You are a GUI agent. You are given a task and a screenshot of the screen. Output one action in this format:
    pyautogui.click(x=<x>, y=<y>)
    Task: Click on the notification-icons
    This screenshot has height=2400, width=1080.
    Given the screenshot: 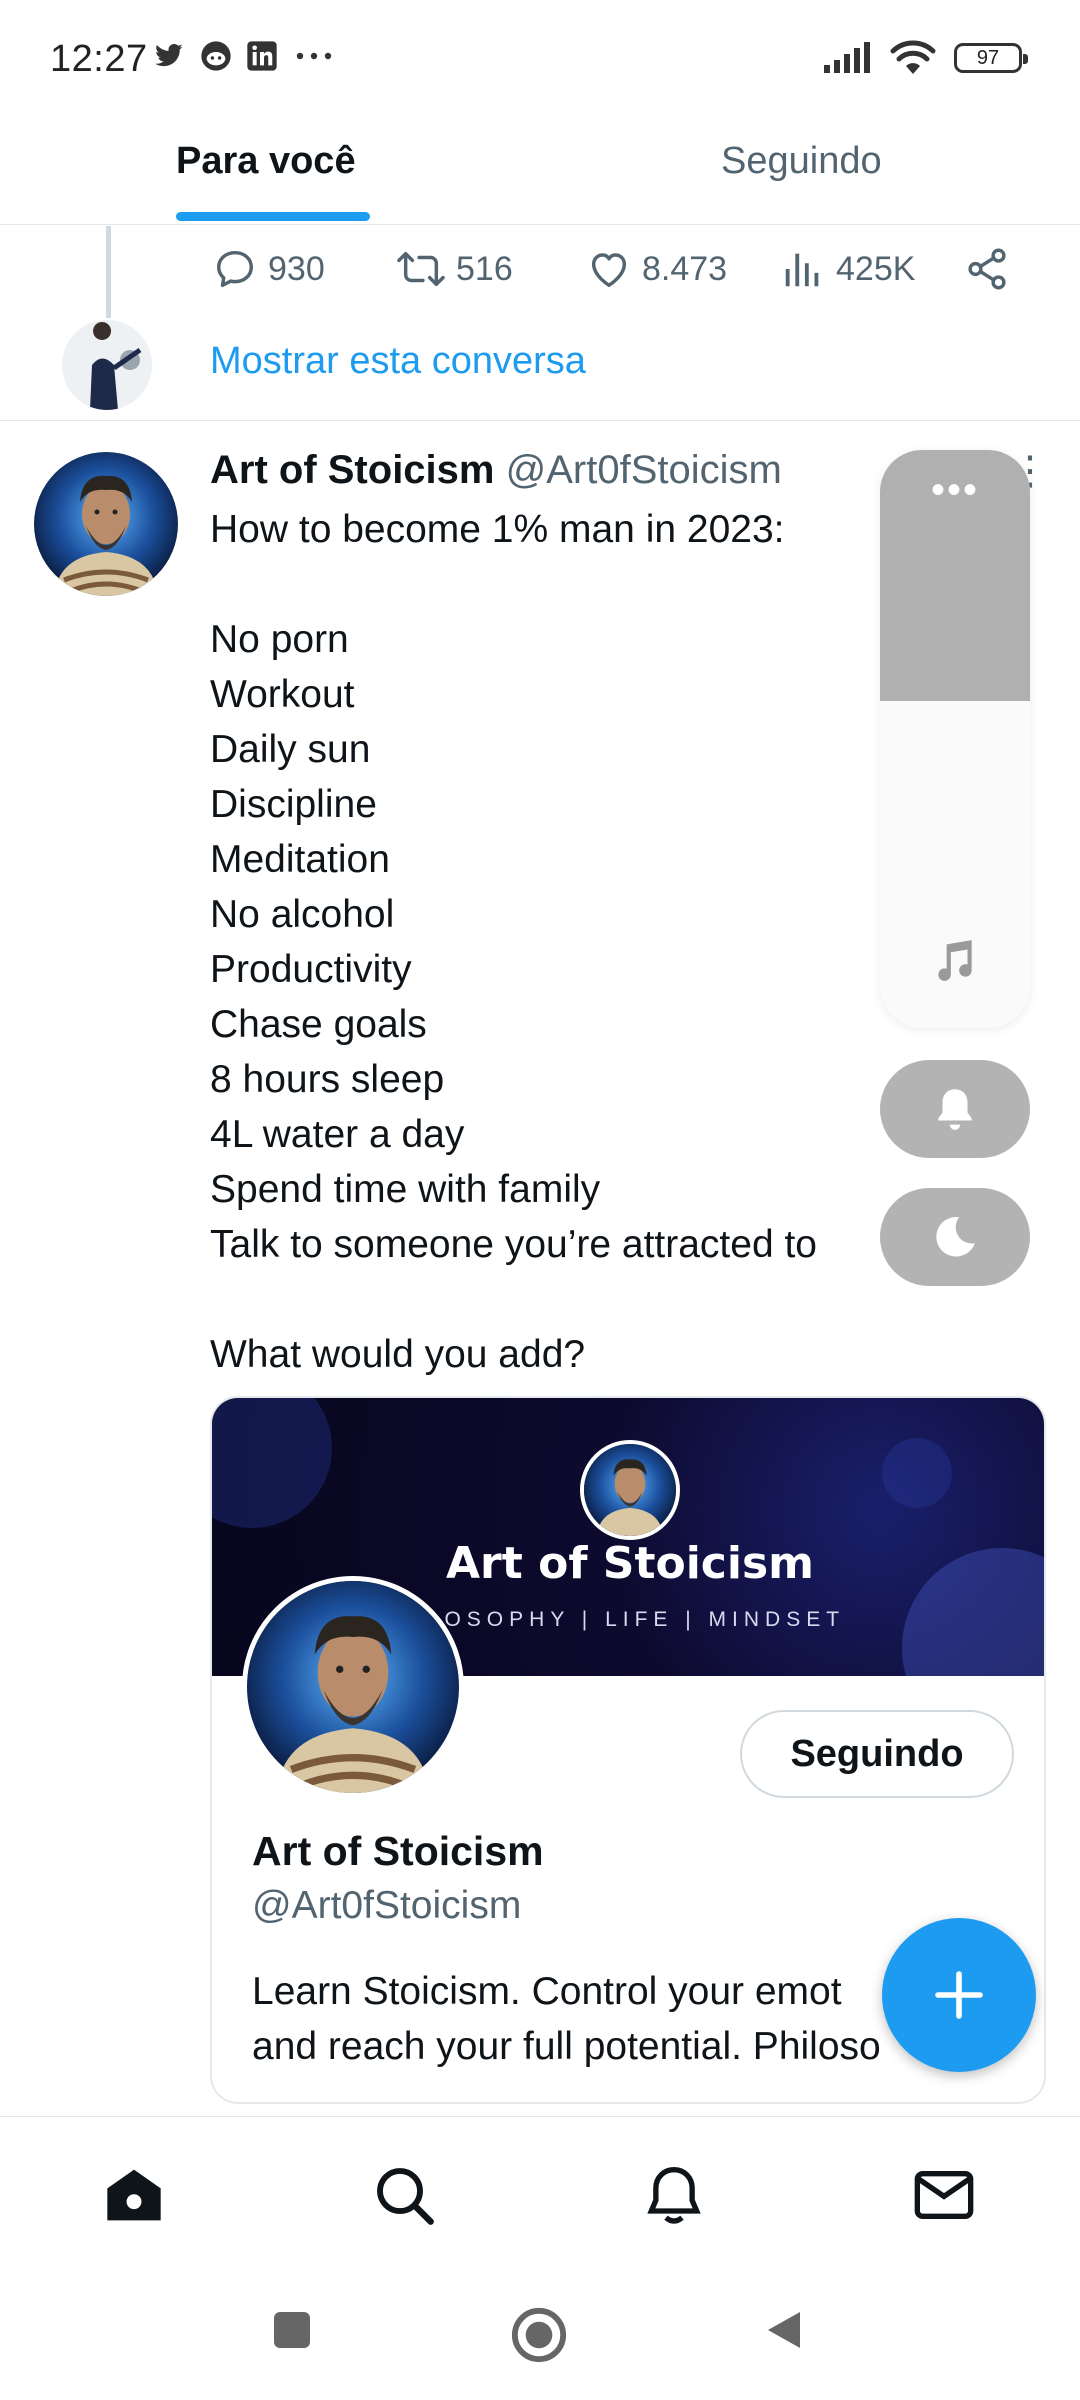 What is the action you would take?
    pyautogui.click(x=244, y=56)
    